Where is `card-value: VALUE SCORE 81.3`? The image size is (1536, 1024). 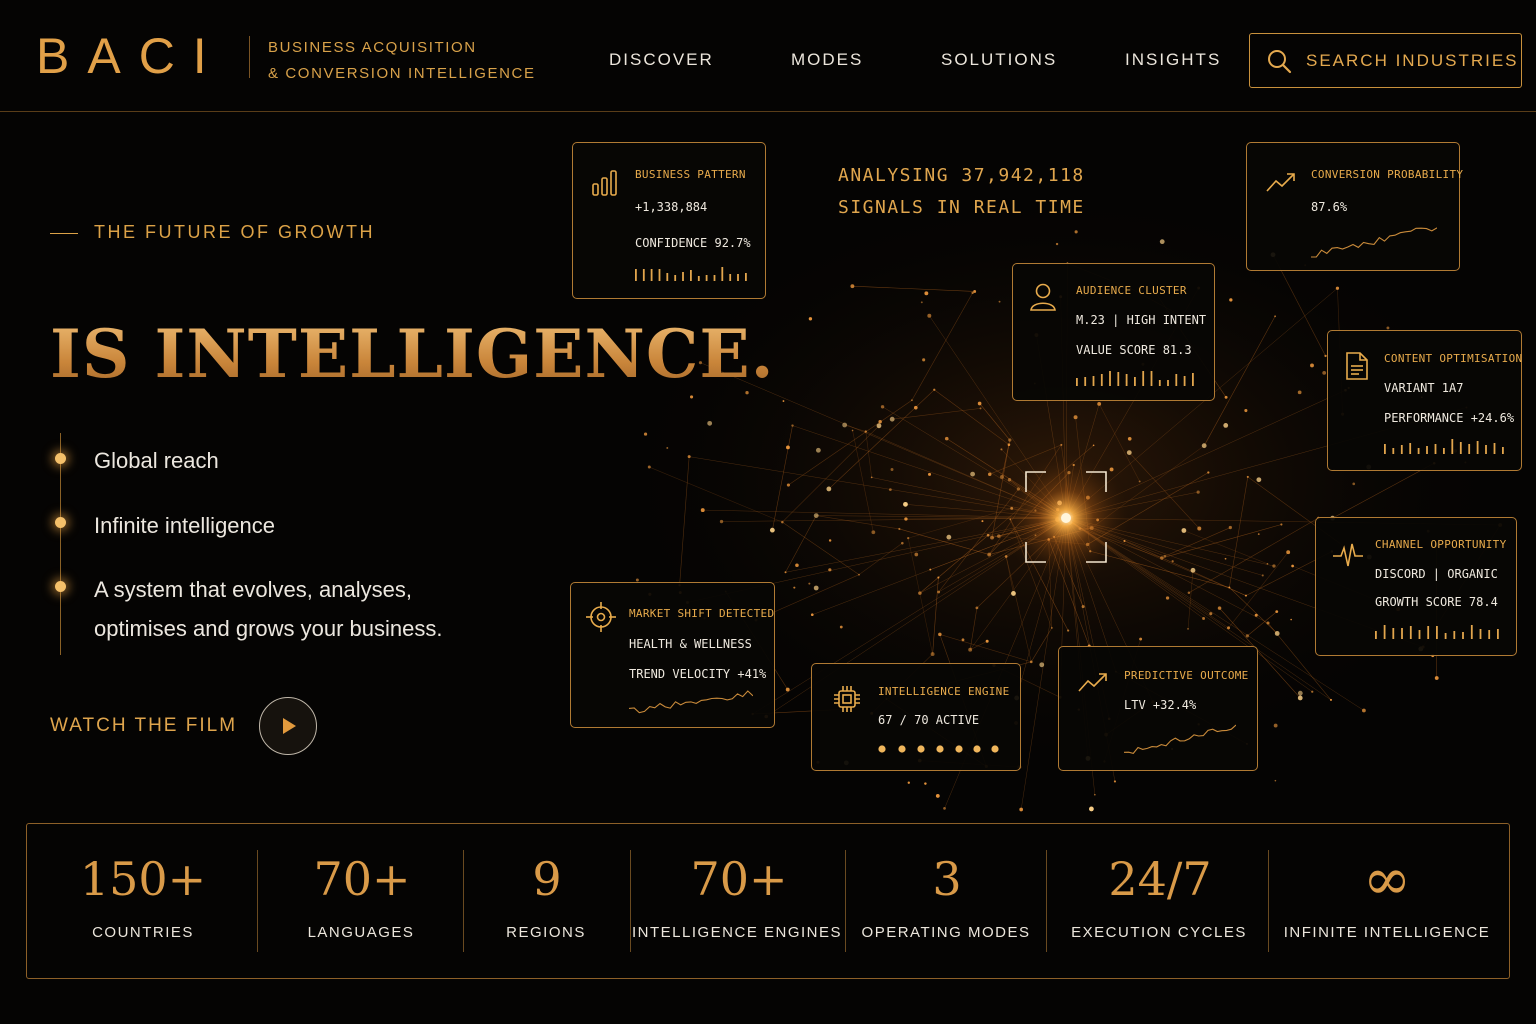 card-value: VALUE SCORE 81.3 is located at coordinates (1134, 350).